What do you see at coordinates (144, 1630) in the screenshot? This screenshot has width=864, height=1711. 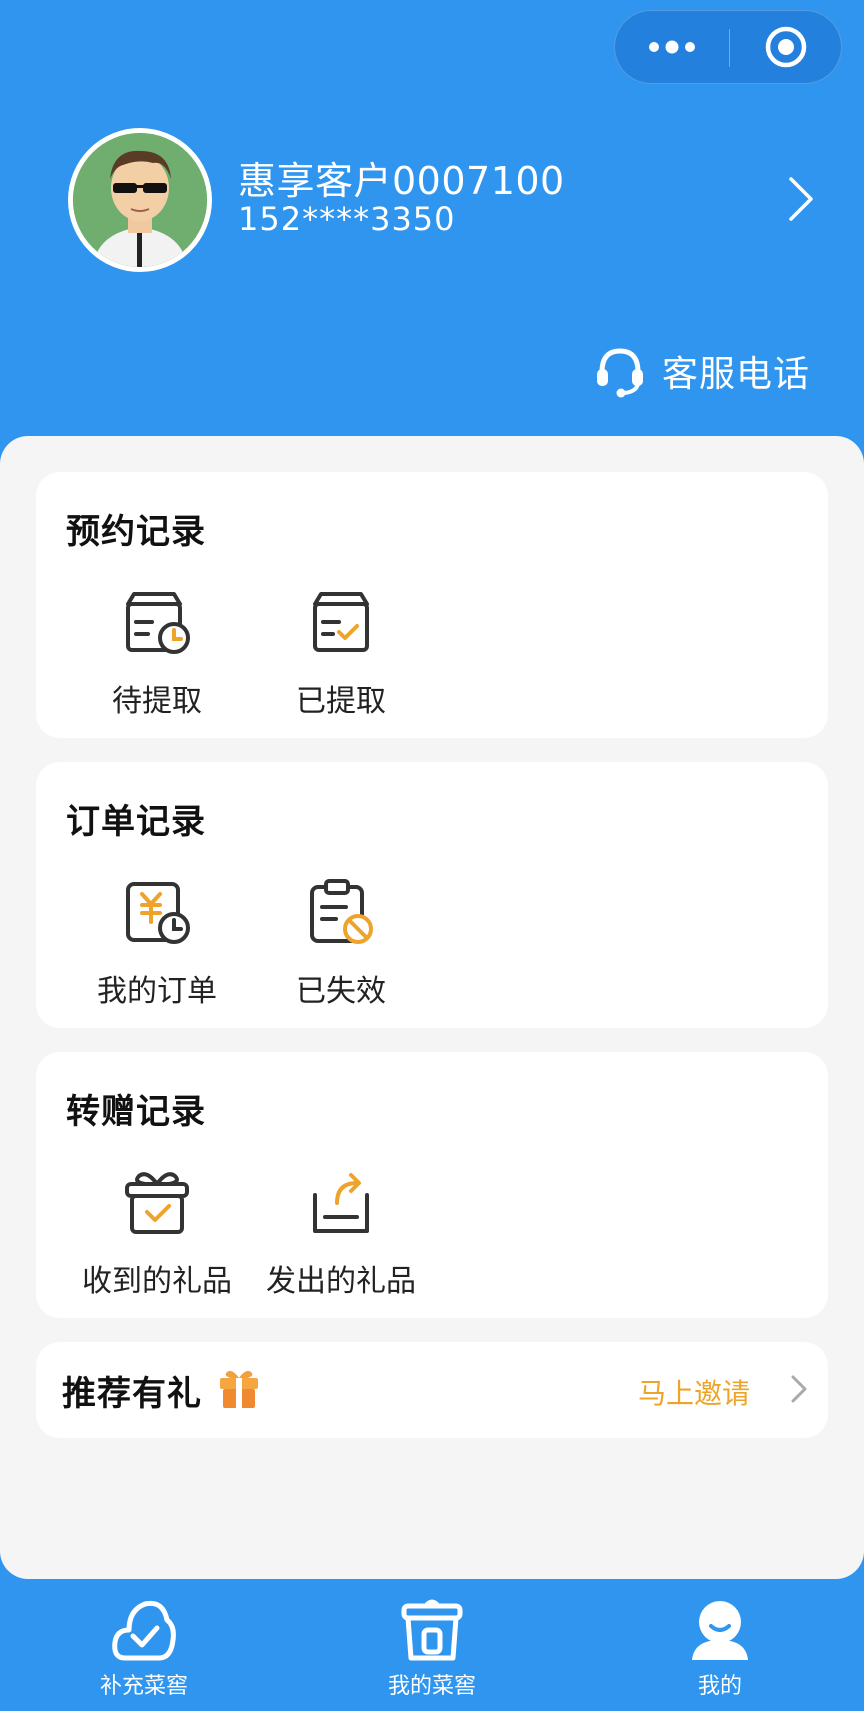 I see `cloud-check-icon` at bounding box center [144, 1630].